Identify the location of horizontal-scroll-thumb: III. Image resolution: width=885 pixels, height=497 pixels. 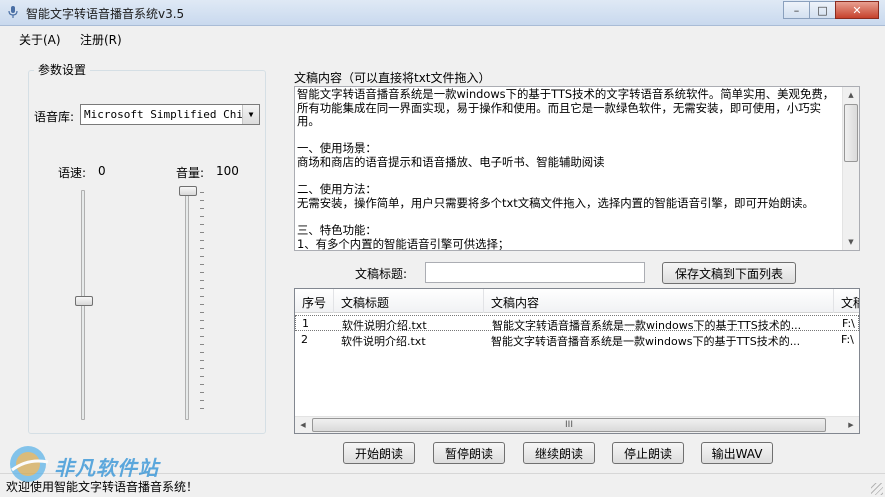
(569, 425).